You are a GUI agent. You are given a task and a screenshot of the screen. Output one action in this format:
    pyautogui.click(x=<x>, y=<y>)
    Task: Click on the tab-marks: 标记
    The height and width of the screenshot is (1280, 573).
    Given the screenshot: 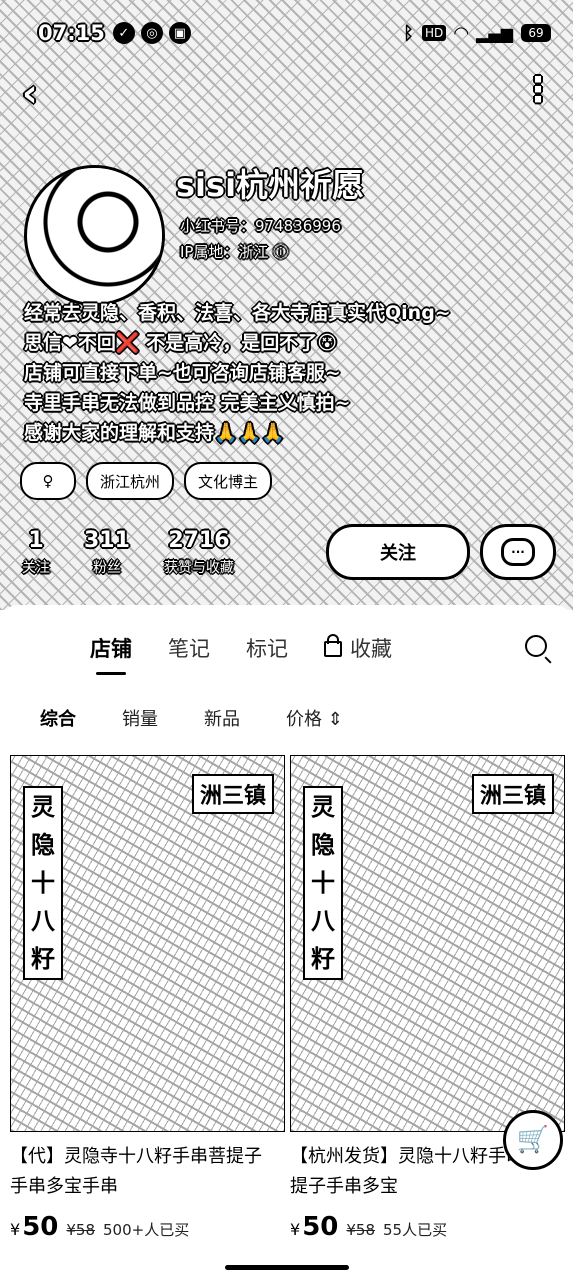 What is the action you would take?
    pyautogui.click(x=267, y=648)
    